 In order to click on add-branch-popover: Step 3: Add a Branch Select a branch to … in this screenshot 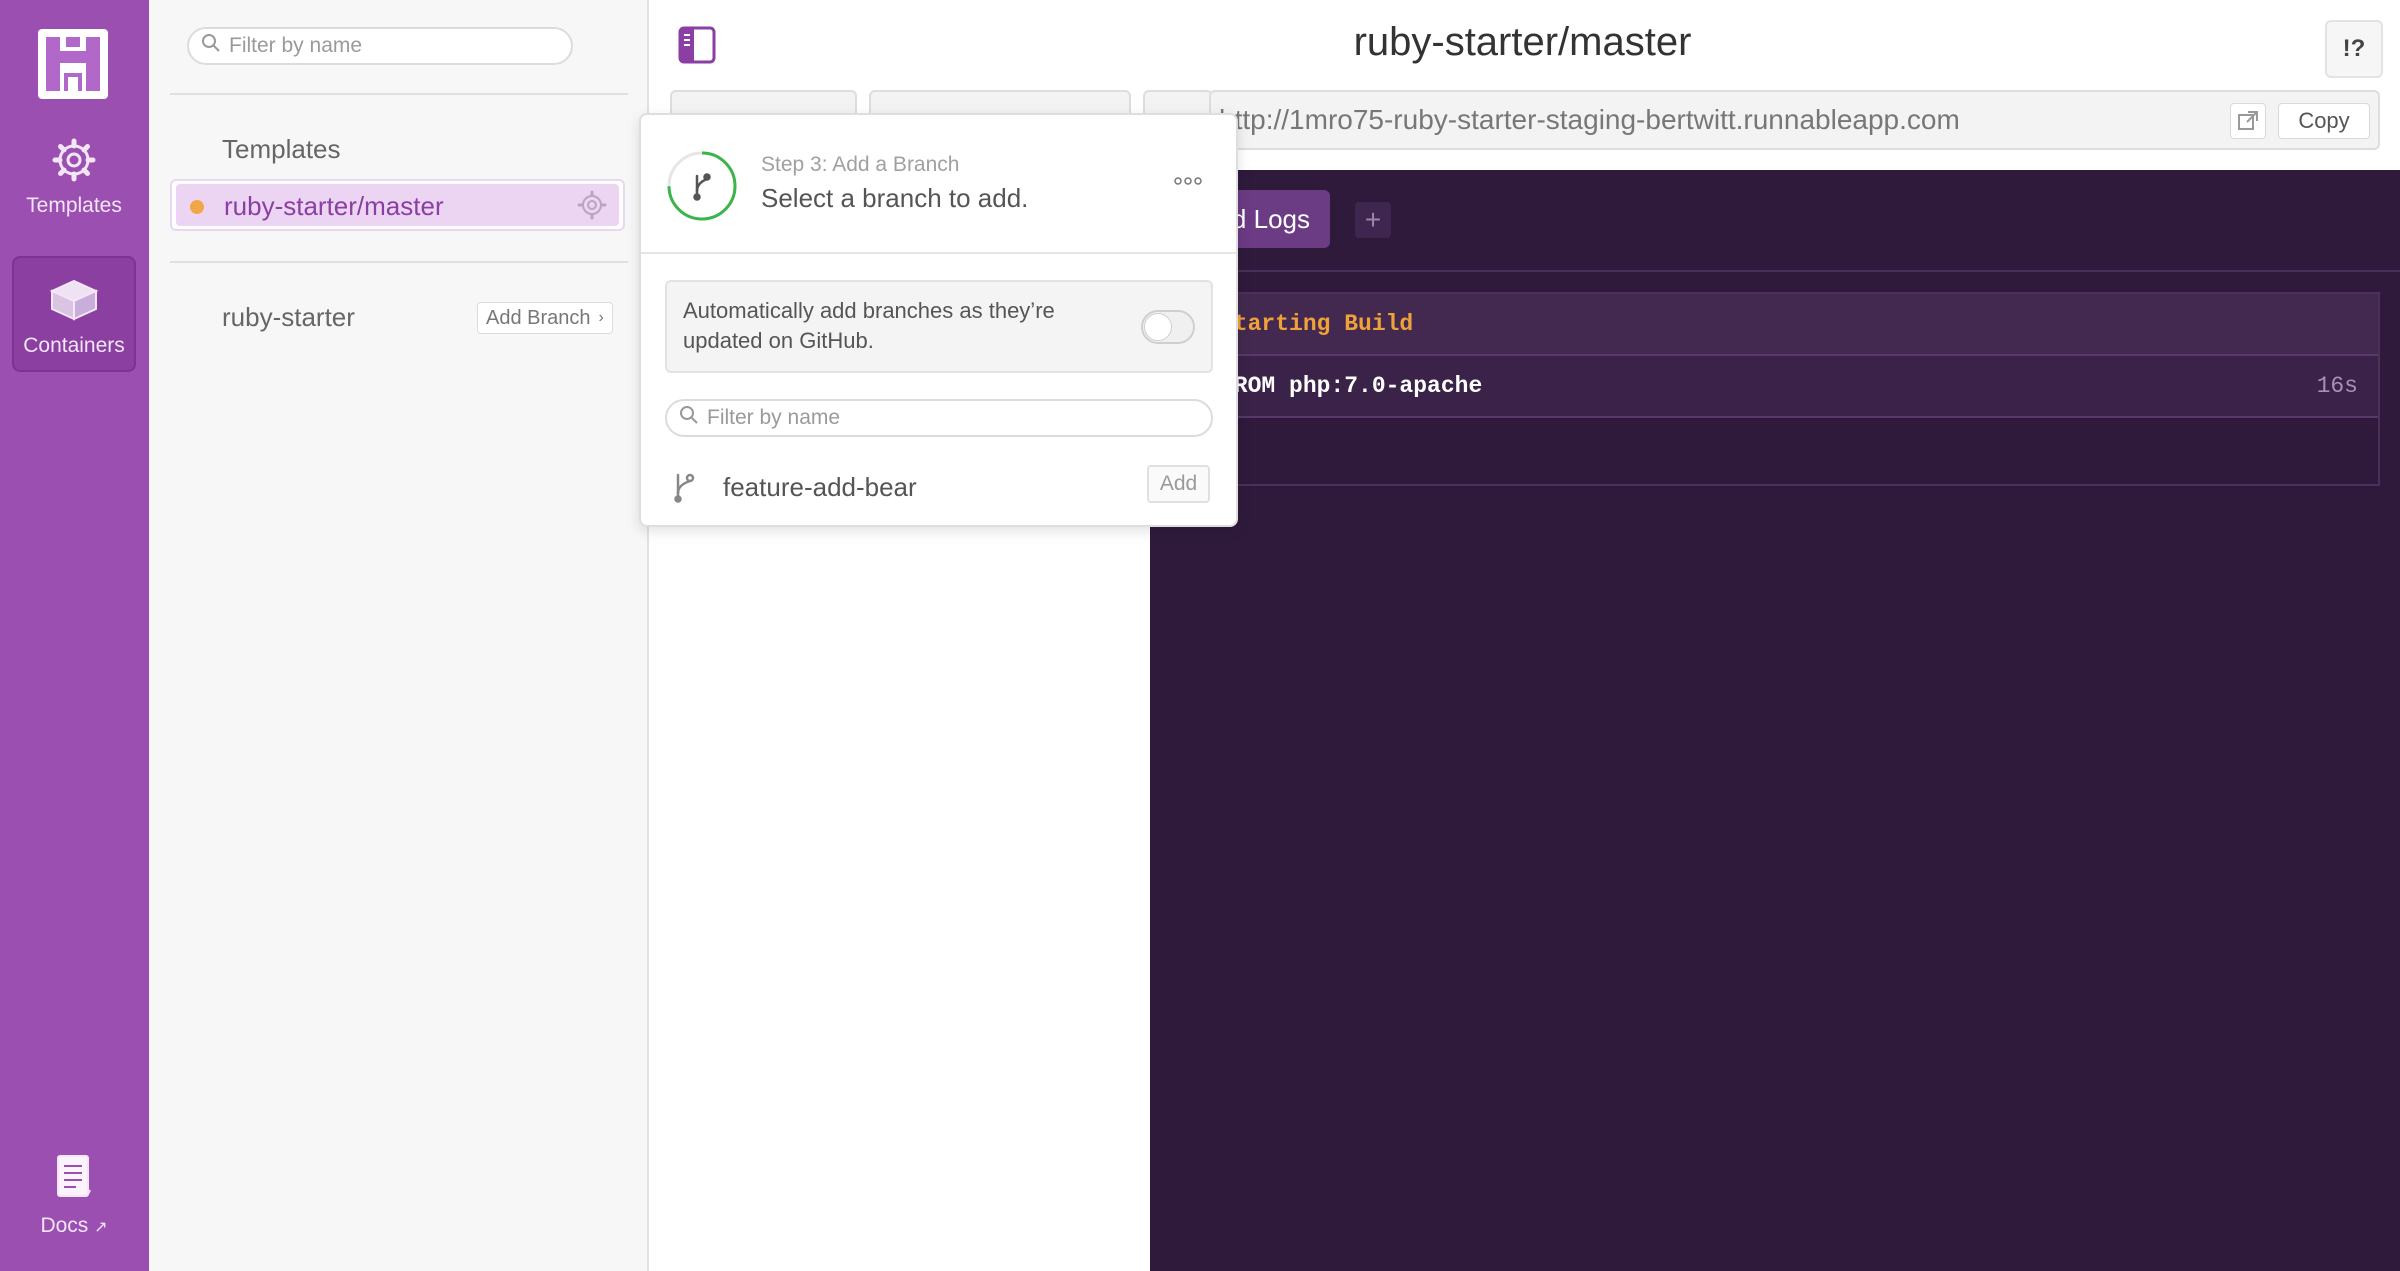, I will do `click(938, 320)`.